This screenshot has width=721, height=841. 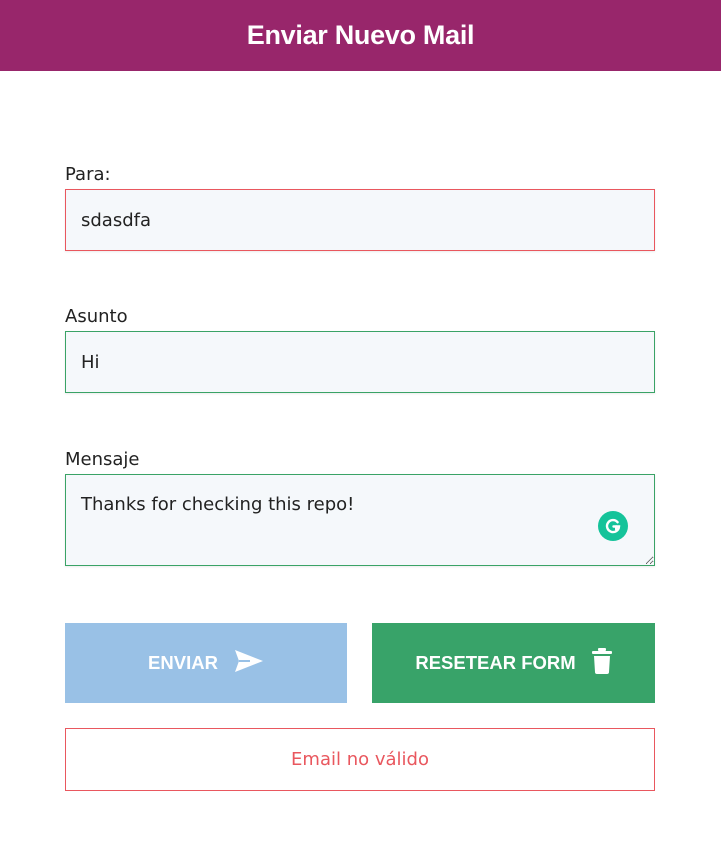 I want to click on error-message: Email no válido, so click(x=360, y=759).